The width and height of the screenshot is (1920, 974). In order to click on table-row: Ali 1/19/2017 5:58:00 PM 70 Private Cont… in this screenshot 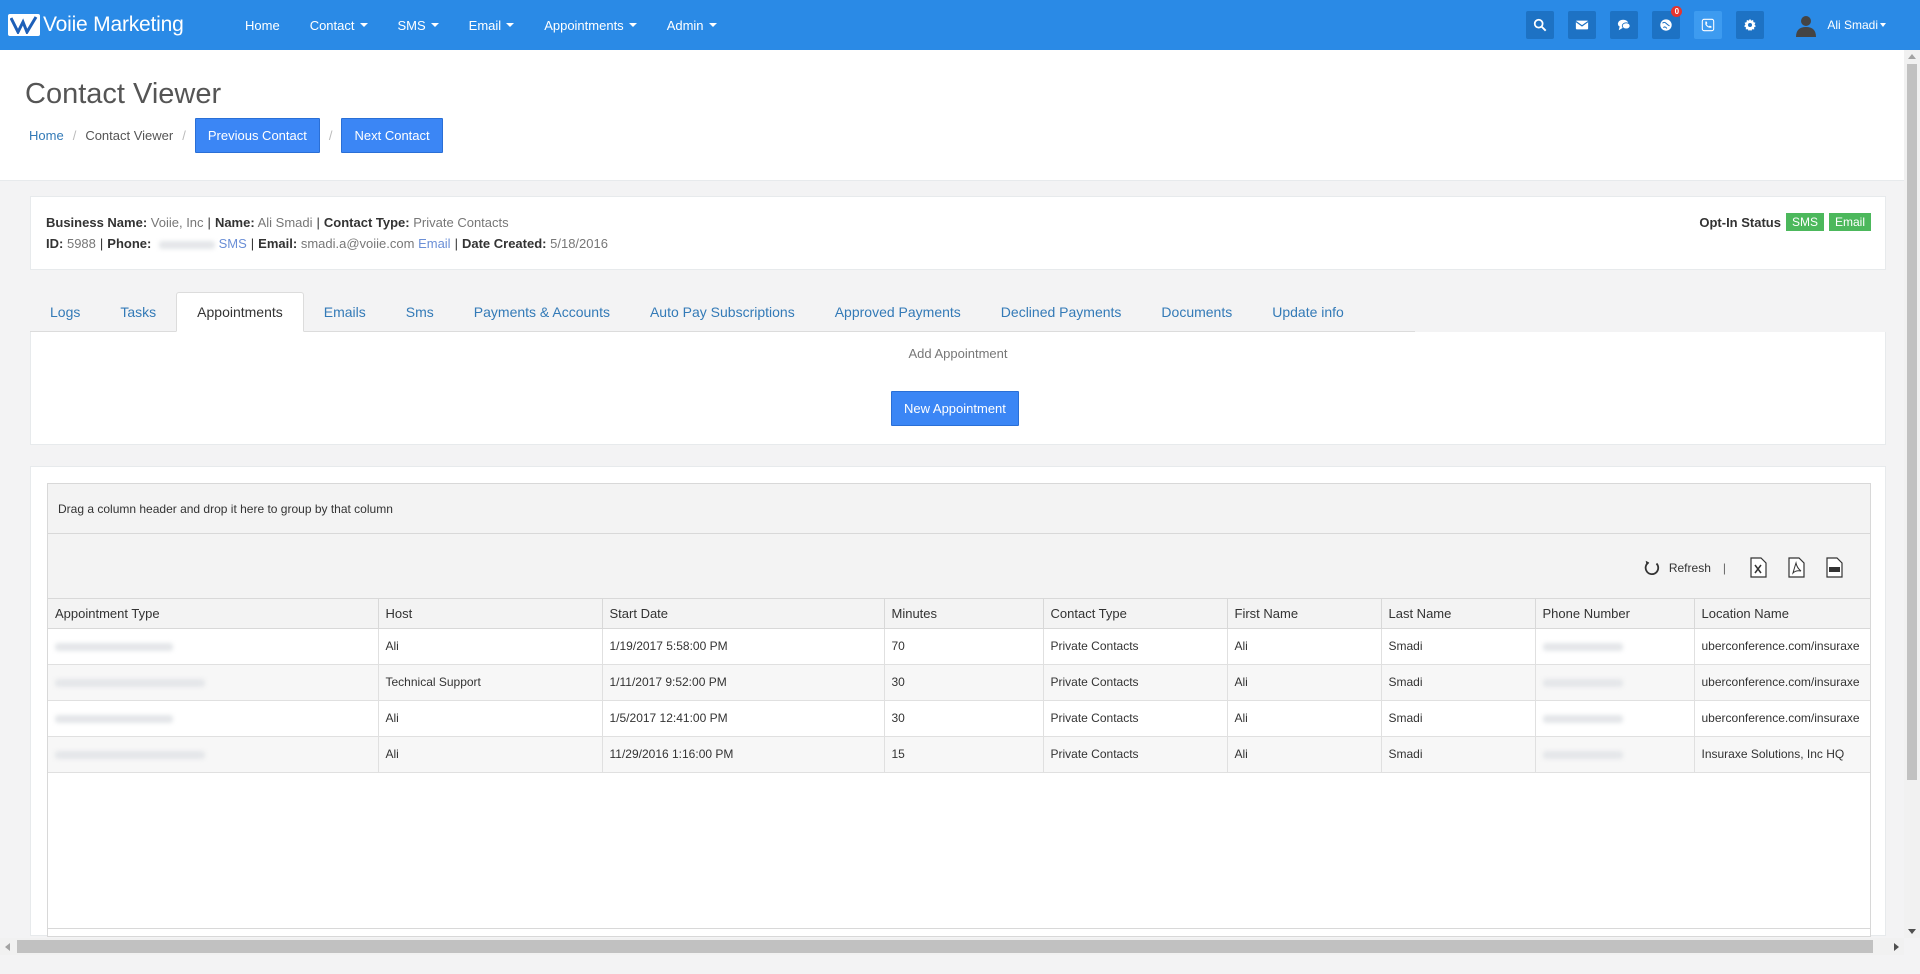, I will do `click(959, 646)`.